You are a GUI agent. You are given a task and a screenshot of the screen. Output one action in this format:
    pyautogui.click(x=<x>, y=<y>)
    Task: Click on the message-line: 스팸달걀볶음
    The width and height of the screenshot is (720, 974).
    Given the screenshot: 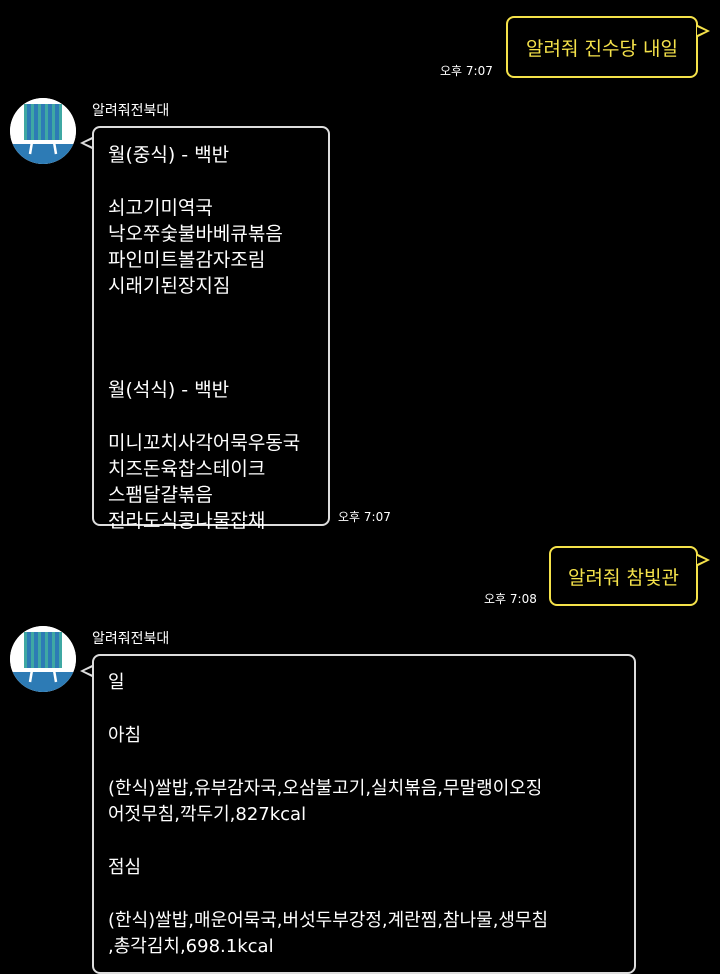 What is the action you would take?
    pyautogui.click(x=160, y=495)
    